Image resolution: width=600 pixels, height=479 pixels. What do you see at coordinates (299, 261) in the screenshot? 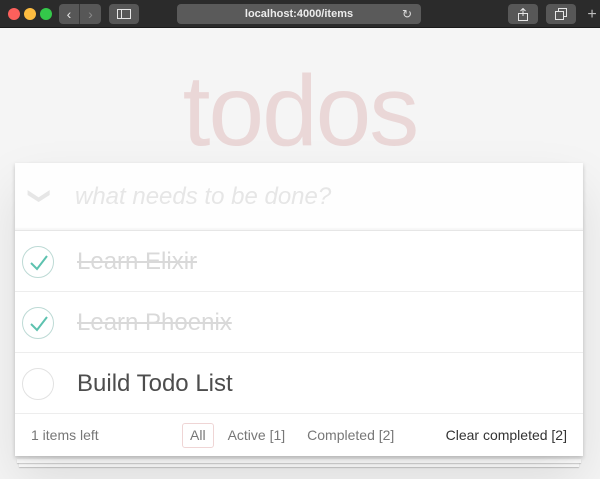
I see `todo-item: Learn Elixir` at bounding box center [299, 261].